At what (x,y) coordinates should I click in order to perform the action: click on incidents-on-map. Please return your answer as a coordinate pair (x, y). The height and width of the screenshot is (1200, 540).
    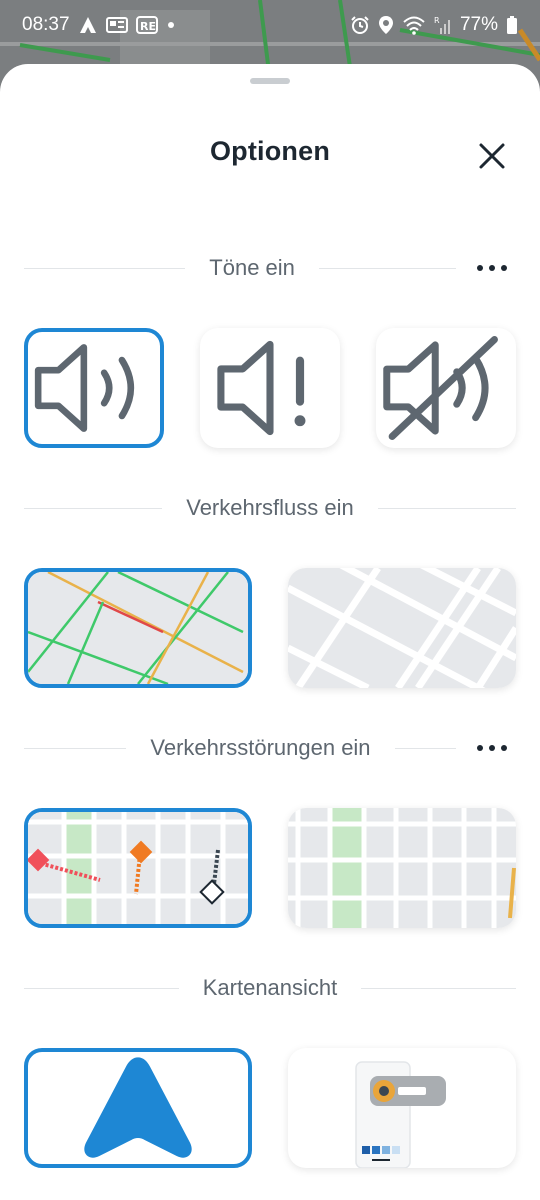
    Looking at the image, I should click on (138, 868).